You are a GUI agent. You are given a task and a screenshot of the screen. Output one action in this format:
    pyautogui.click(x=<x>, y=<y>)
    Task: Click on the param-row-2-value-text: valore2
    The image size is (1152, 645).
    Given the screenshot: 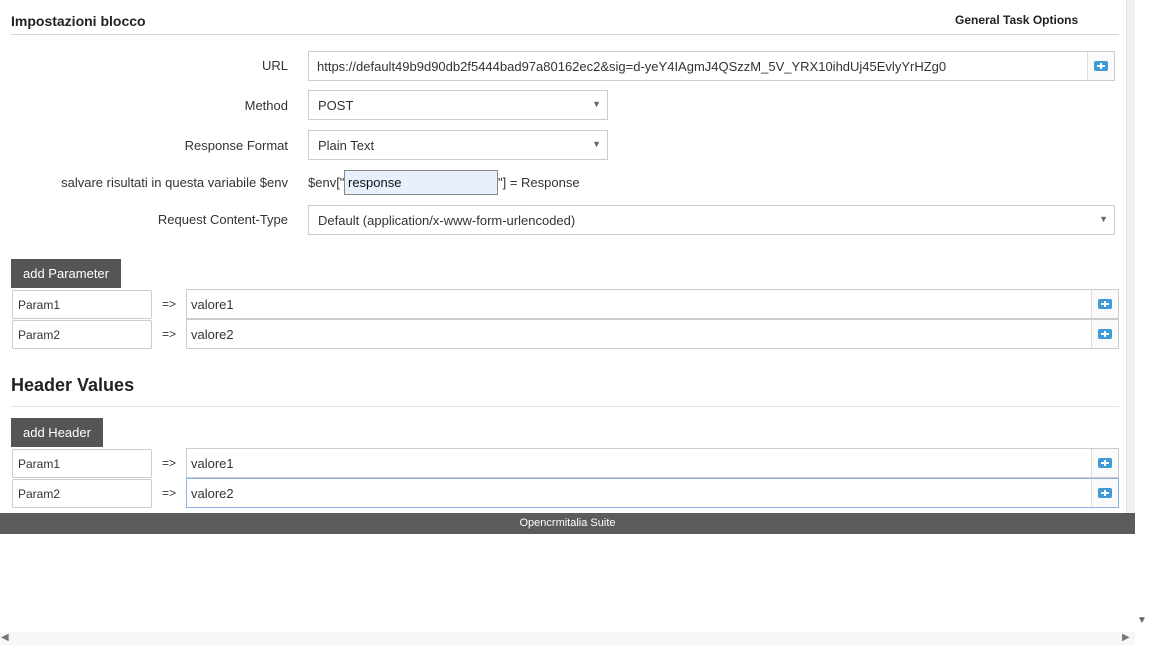 What is the action you would take?
    pyautogui.click(x=212, y=334)
    